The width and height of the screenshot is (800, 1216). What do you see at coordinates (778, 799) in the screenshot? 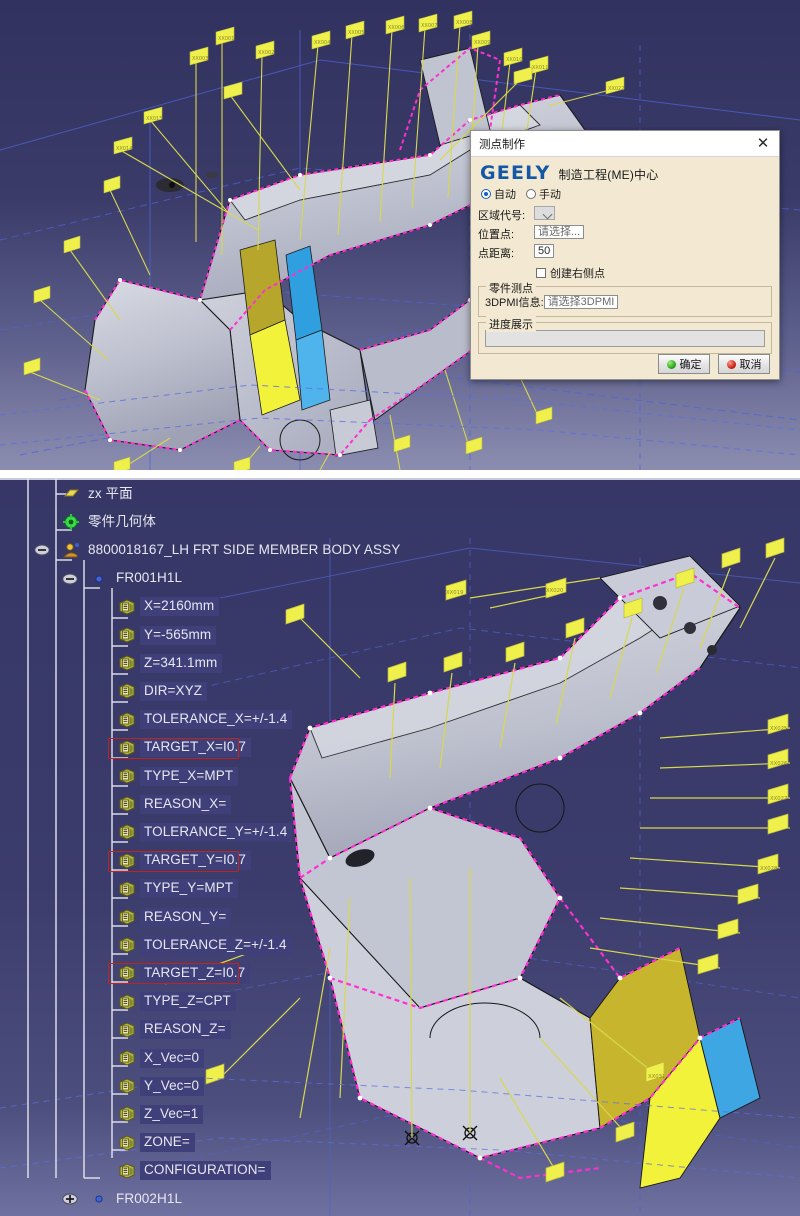
I see `svg-text: XX027` at bounding box center [778, 799].